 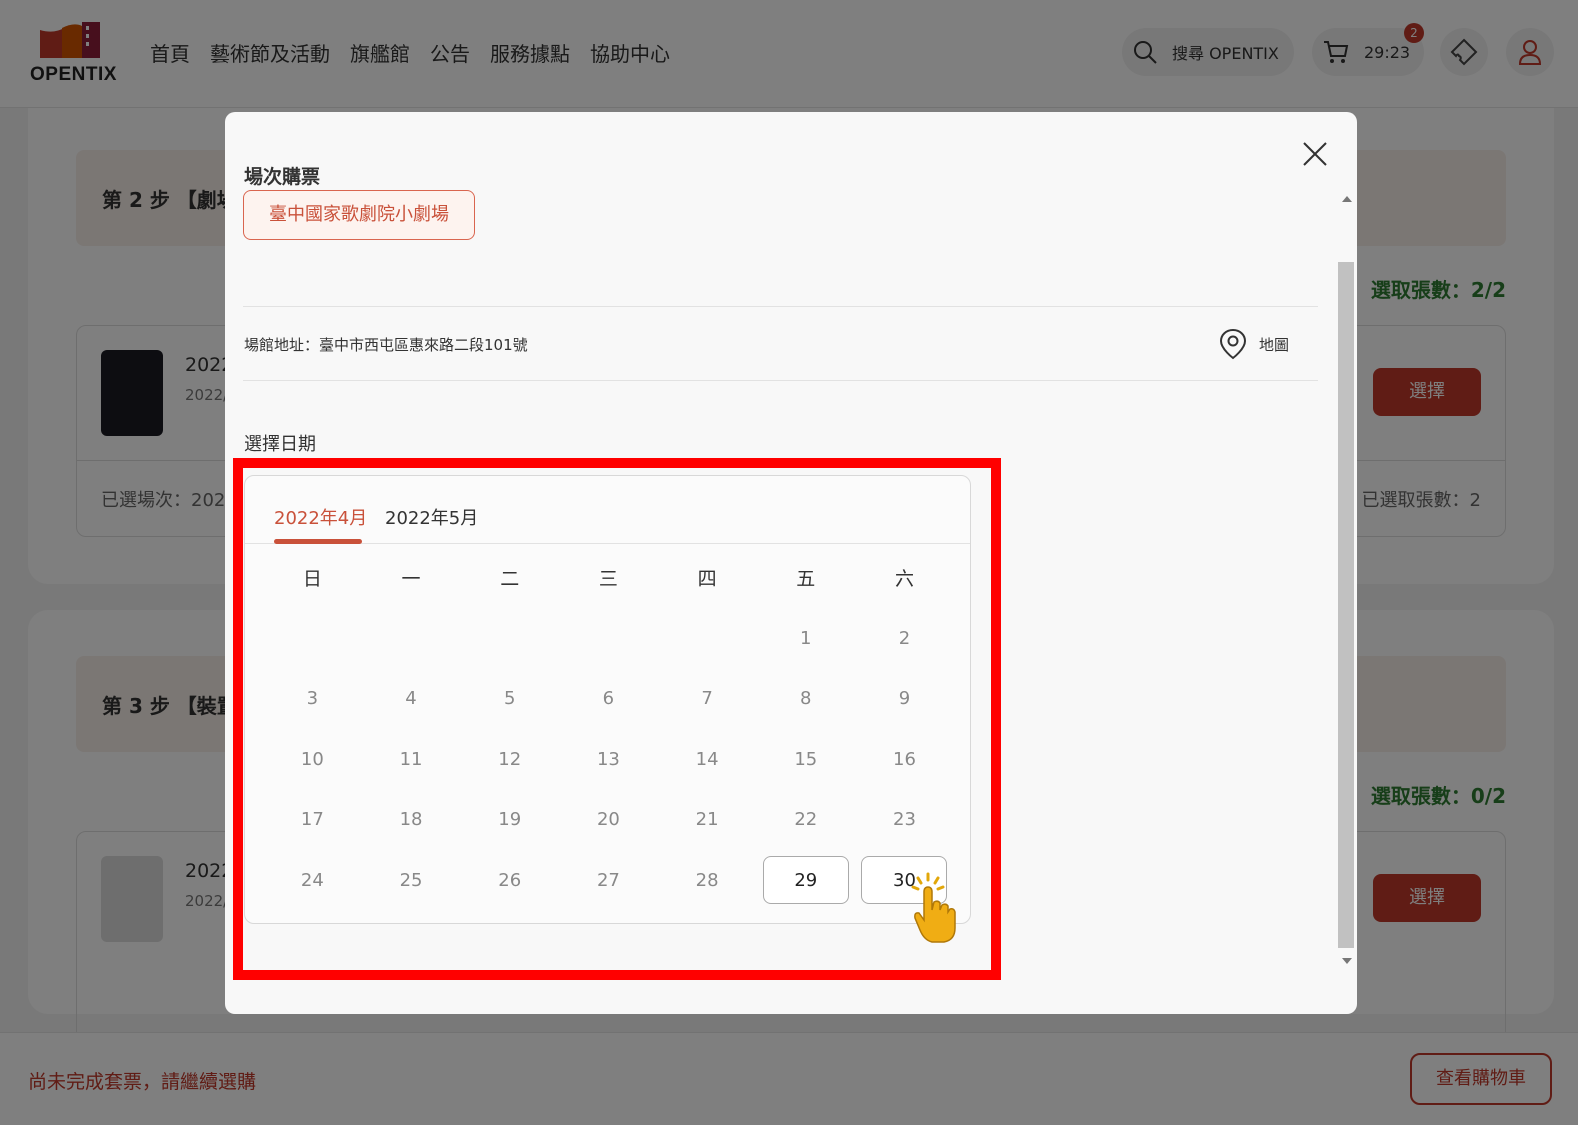 What do you see at coordinates (904, 579) in the screenshot?
I see `weekday-label: 六` at bounding box center [904, 579].